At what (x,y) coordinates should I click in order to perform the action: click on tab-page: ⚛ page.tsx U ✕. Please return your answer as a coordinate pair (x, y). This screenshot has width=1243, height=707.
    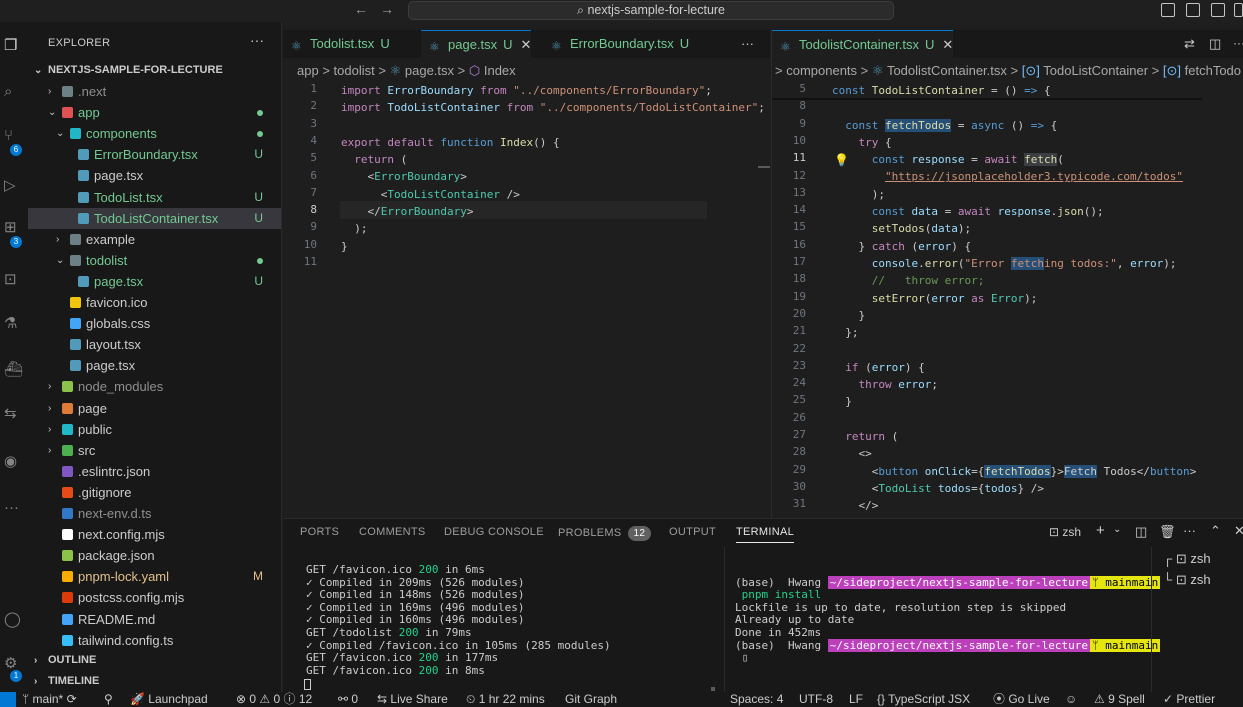
    Looking at the image, I should click on (476, 44).